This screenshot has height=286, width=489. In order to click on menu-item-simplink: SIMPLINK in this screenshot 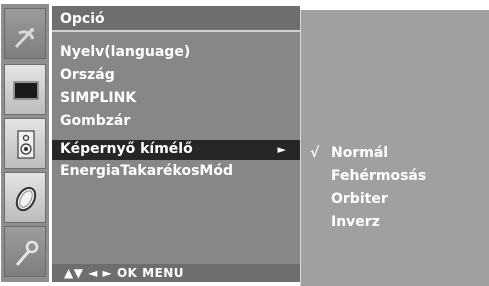, I will do `click(176, 99)`.